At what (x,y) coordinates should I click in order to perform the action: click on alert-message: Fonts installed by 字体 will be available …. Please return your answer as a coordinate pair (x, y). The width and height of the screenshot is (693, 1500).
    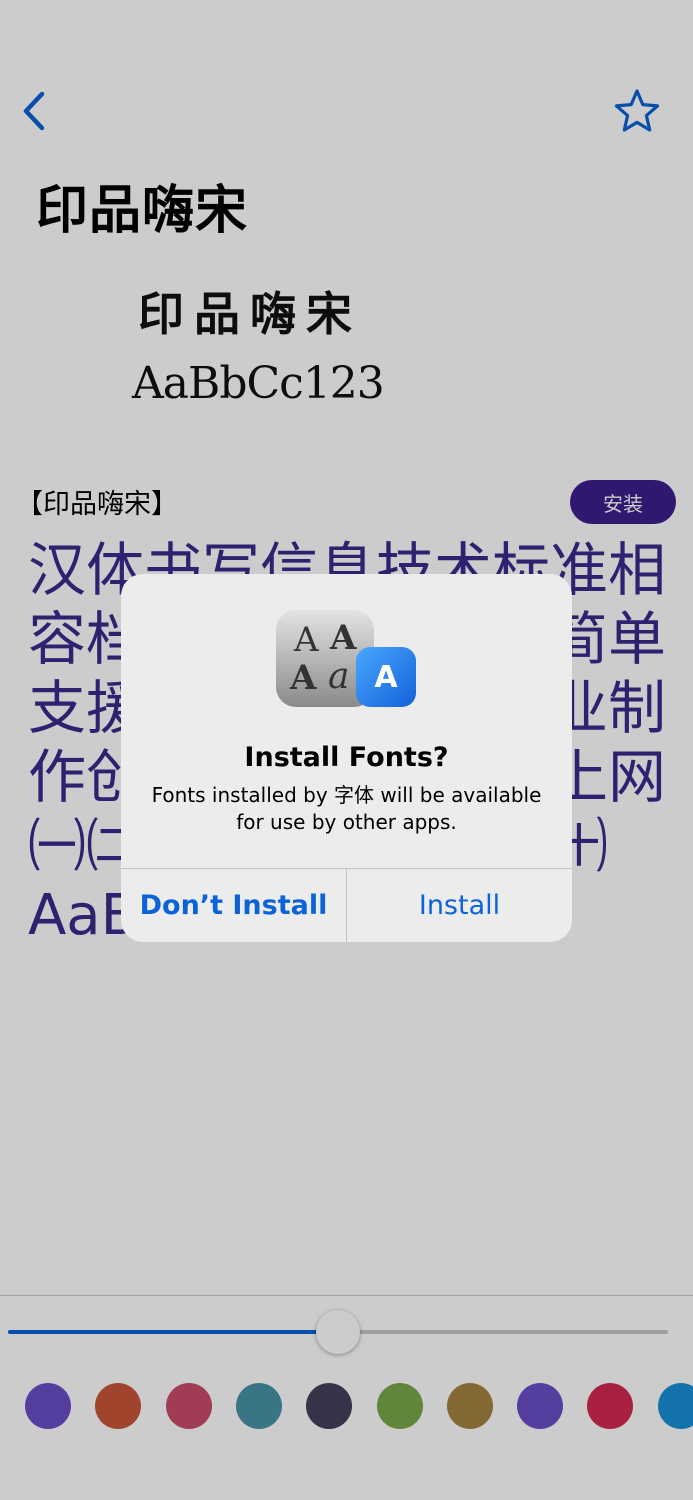
    Looking at the image, I should click on (346, 808).